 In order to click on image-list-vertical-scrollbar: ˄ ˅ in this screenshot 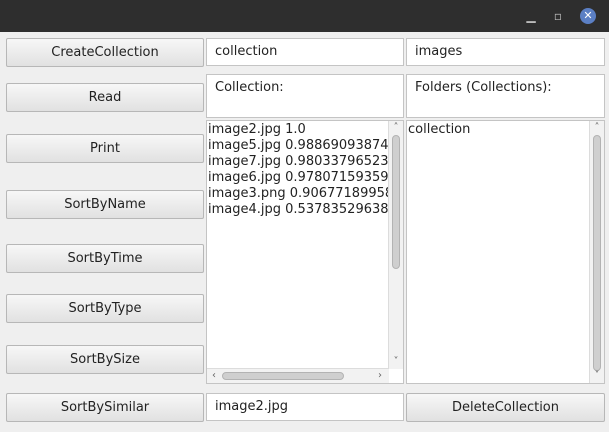, I will do `click(395, 245)`.